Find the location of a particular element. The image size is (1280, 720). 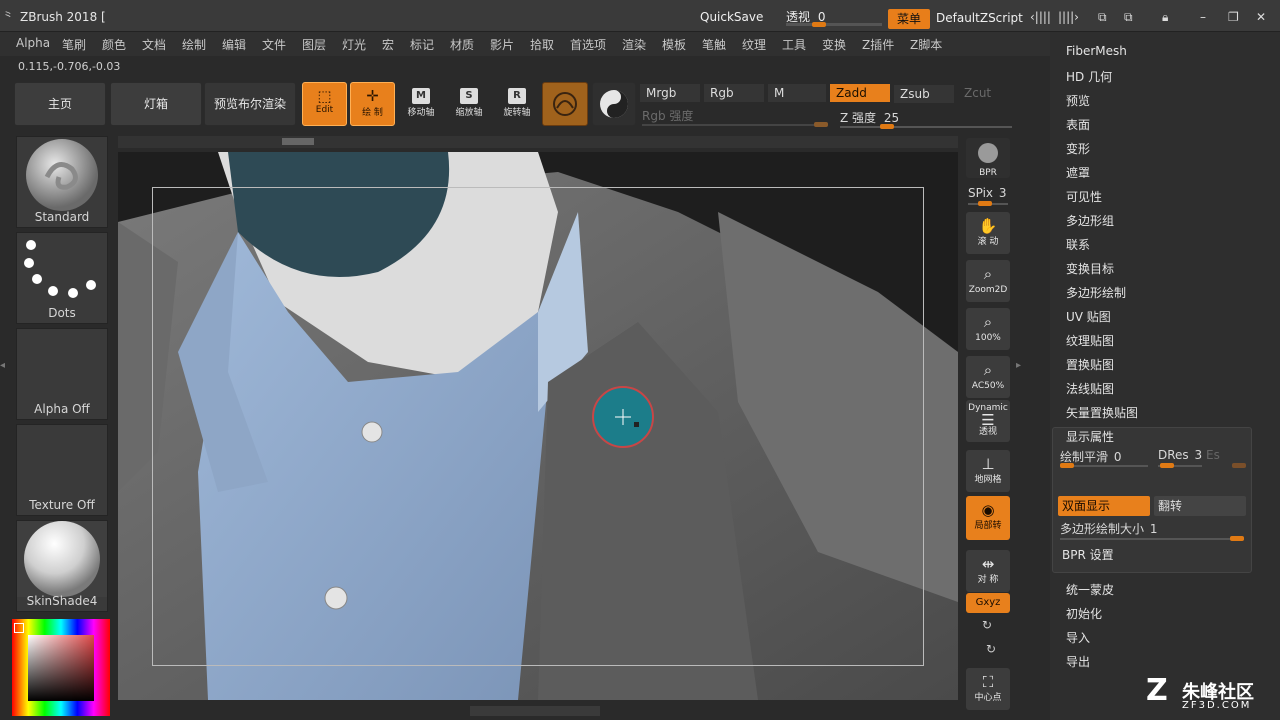

menu-render: 渲染 is located at coordinates (634, 44).